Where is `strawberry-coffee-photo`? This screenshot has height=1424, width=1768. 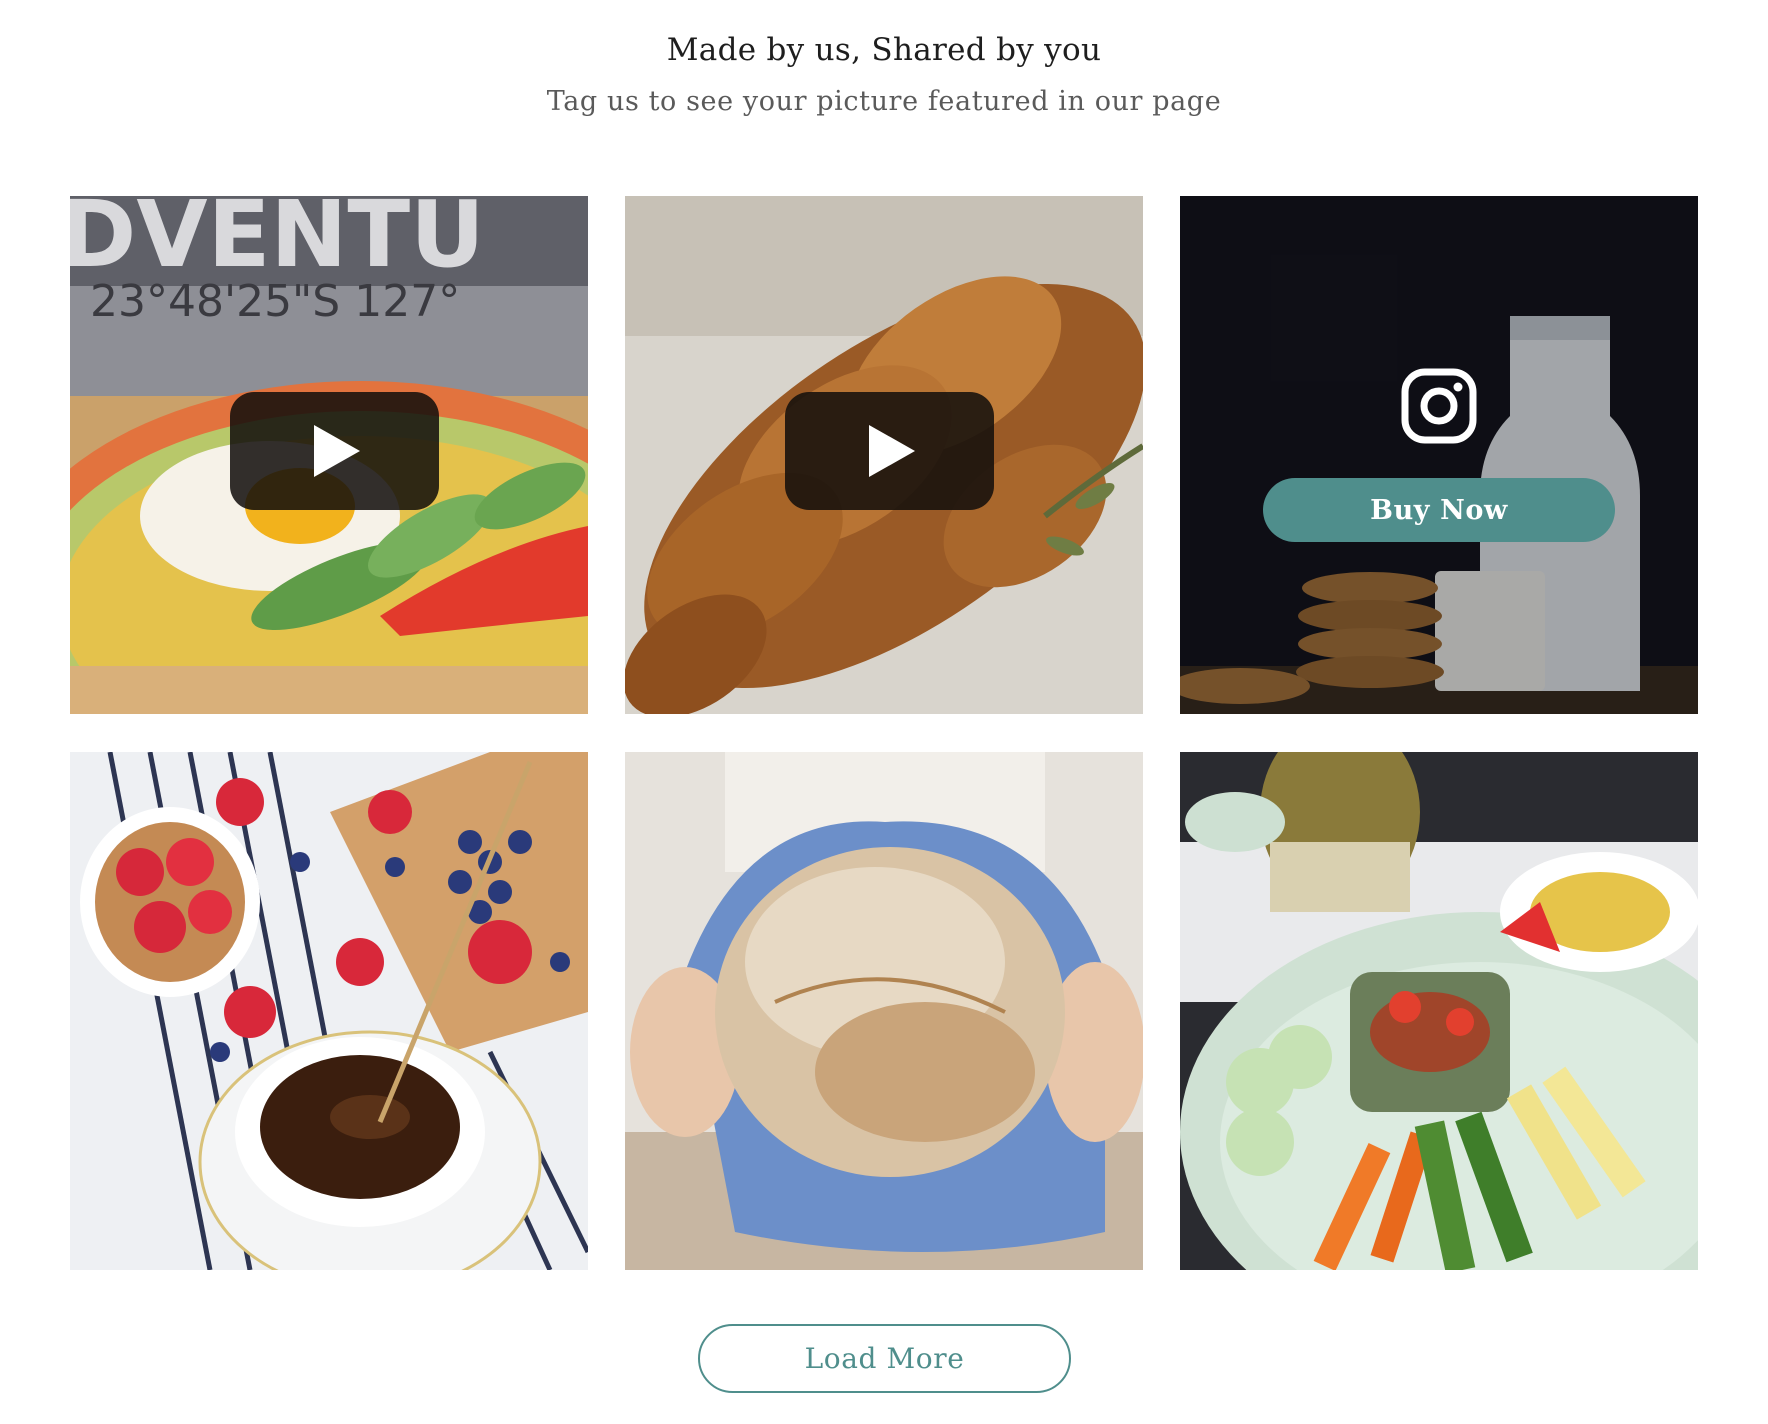
strawberry-coffee-photo is located at coordinates (329, 1011).